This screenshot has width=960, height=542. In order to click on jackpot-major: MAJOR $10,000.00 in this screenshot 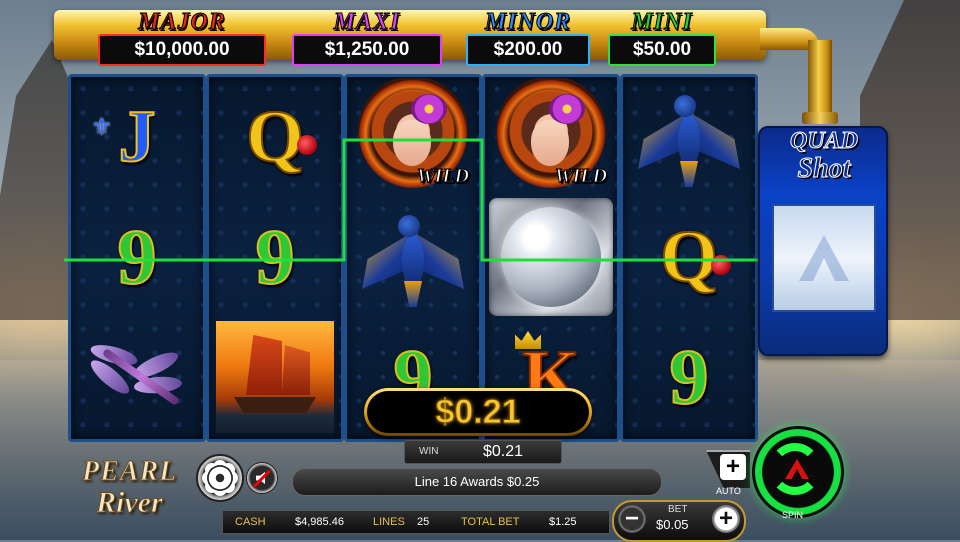, I will do `click(182, 37)`.